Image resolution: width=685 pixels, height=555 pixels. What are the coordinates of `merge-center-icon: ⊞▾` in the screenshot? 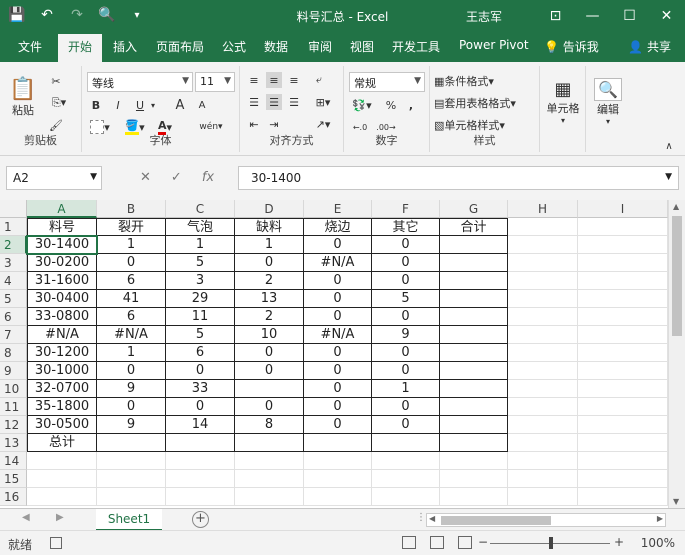 It's located at (323, 102).